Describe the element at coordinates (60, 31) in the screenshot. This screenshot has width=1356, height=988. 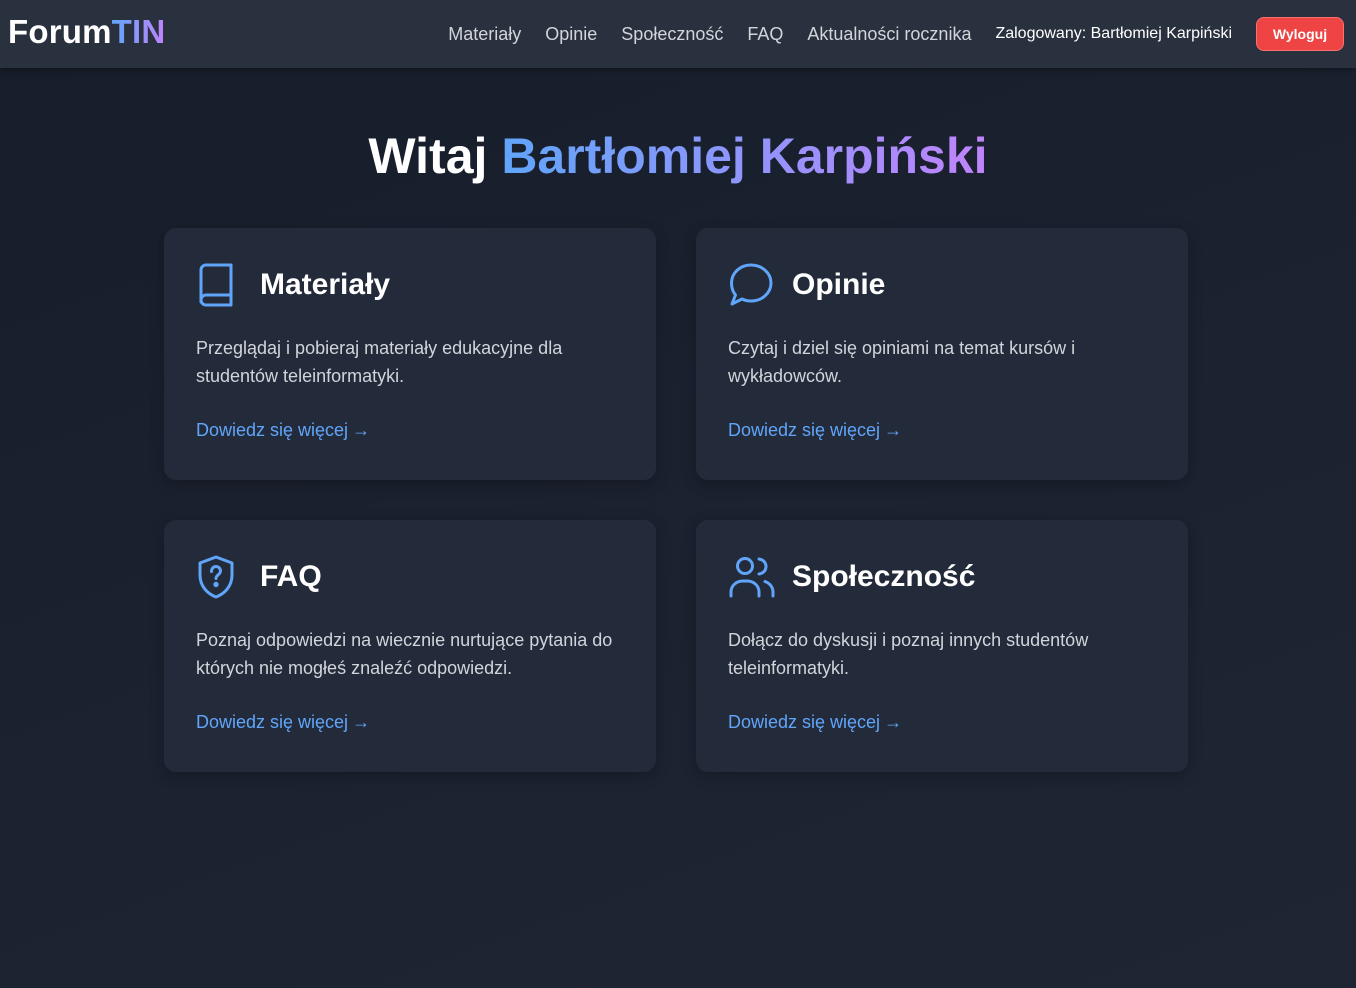
I see `logo-forum-text: Forum` at that location.